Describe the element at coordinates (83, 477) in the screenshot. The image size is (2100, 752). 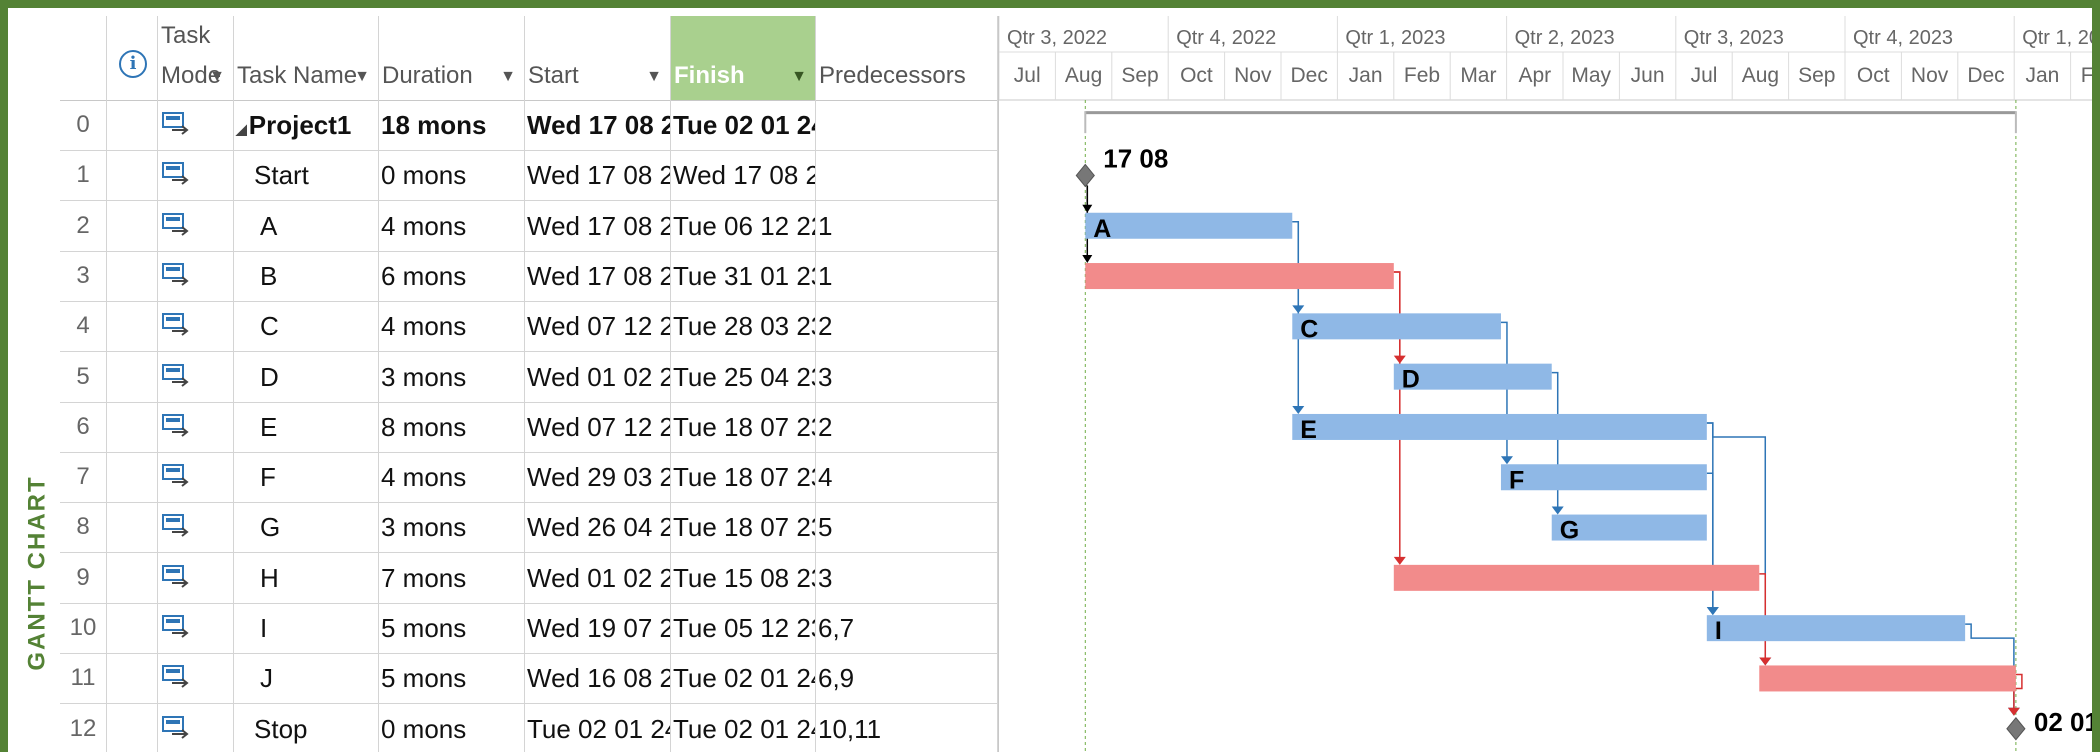
I see `row-id: 7` at that location.